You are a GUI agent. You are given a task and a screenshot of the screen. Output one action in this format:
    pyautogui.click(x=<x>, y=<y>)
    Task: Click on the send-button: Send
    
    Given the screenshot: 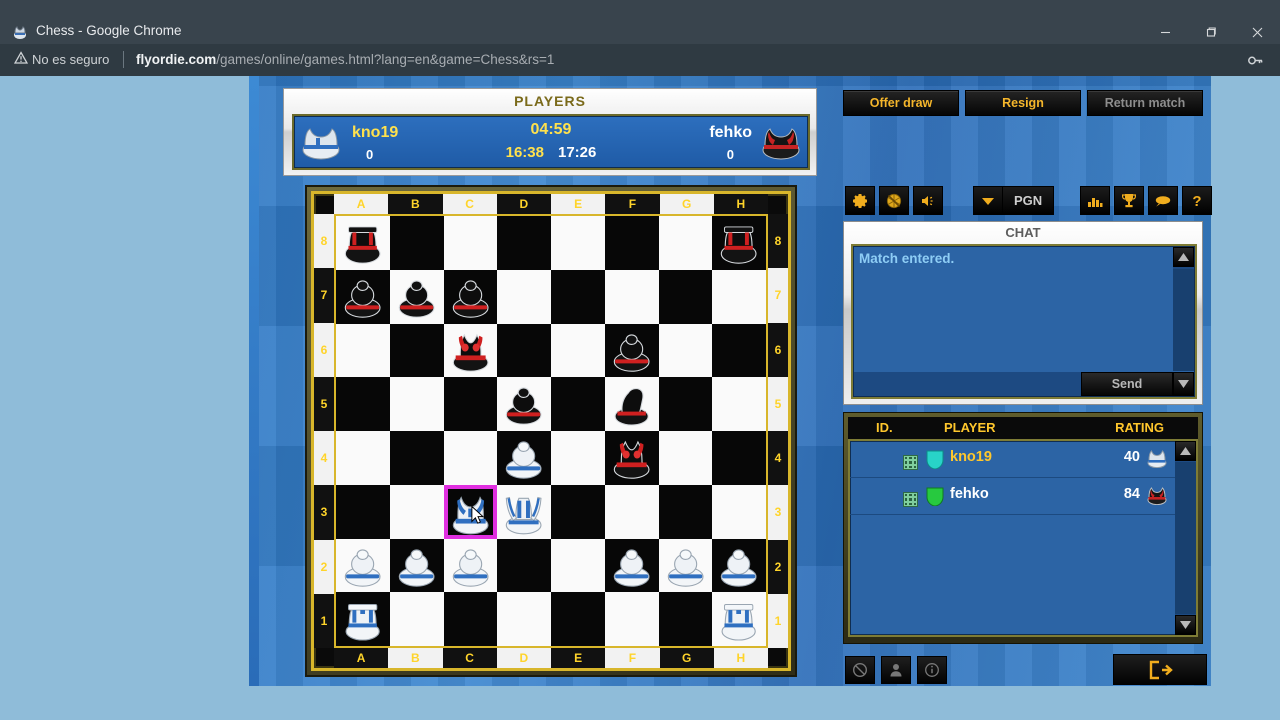 What is the action you would take?
    pyautogui.click(x=1127, y=384)
    